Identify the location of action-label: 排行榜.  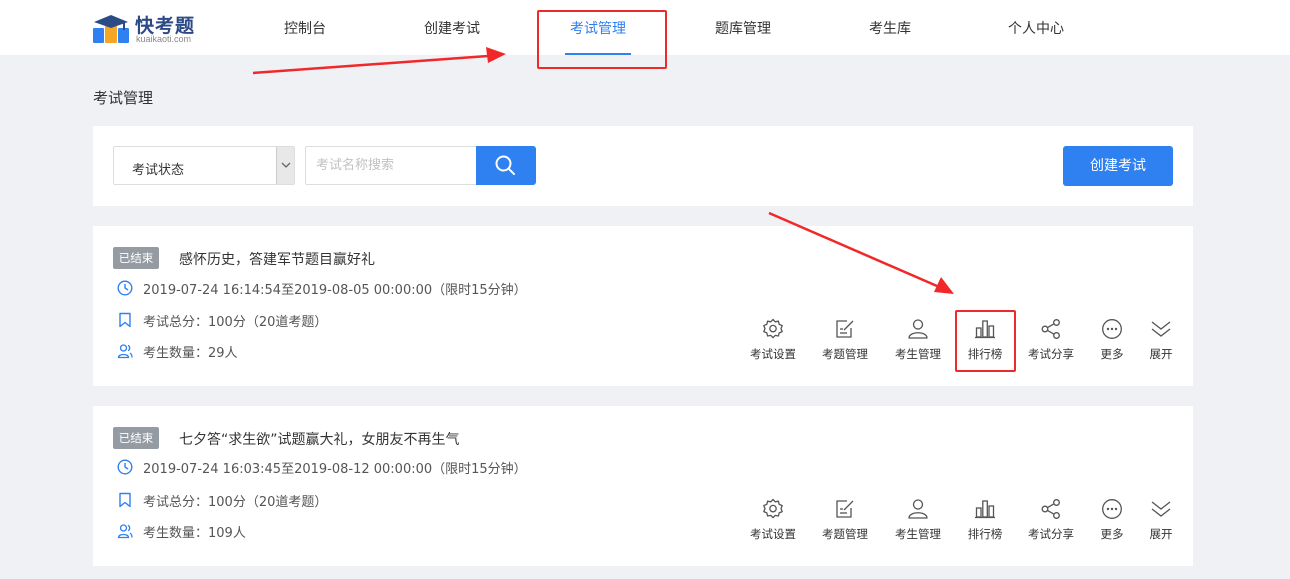
(985, 534).